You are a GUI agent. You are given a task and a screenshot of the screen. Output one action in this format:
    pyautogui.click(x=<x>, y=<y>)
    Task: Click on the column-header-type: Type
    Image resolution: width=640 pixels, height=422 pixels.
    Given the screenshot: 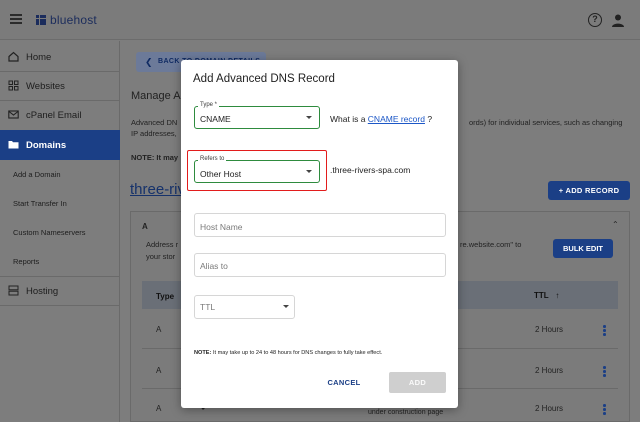 What is the action you would take?
    pyautogui.click(x=165, y=296)
    